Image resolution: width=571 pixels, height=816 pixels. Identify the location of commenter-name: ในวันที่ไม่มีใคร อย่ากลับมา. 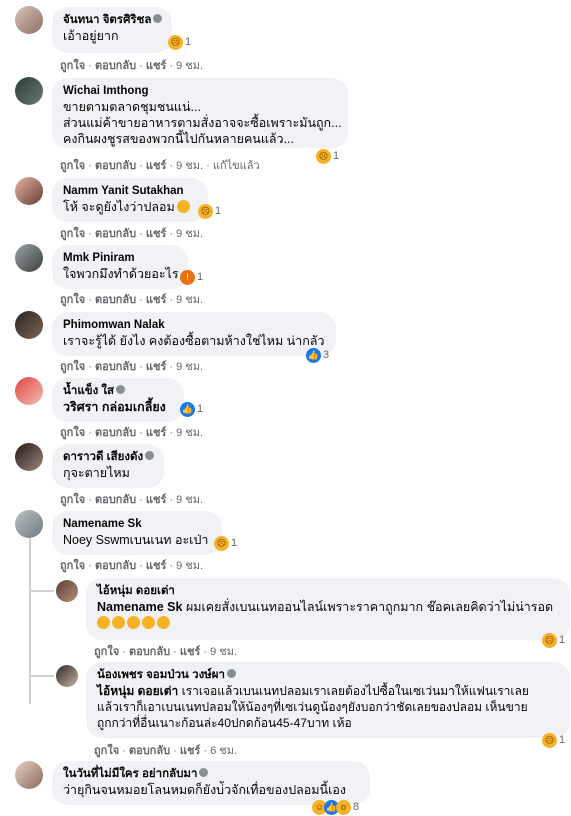
(130, 774).